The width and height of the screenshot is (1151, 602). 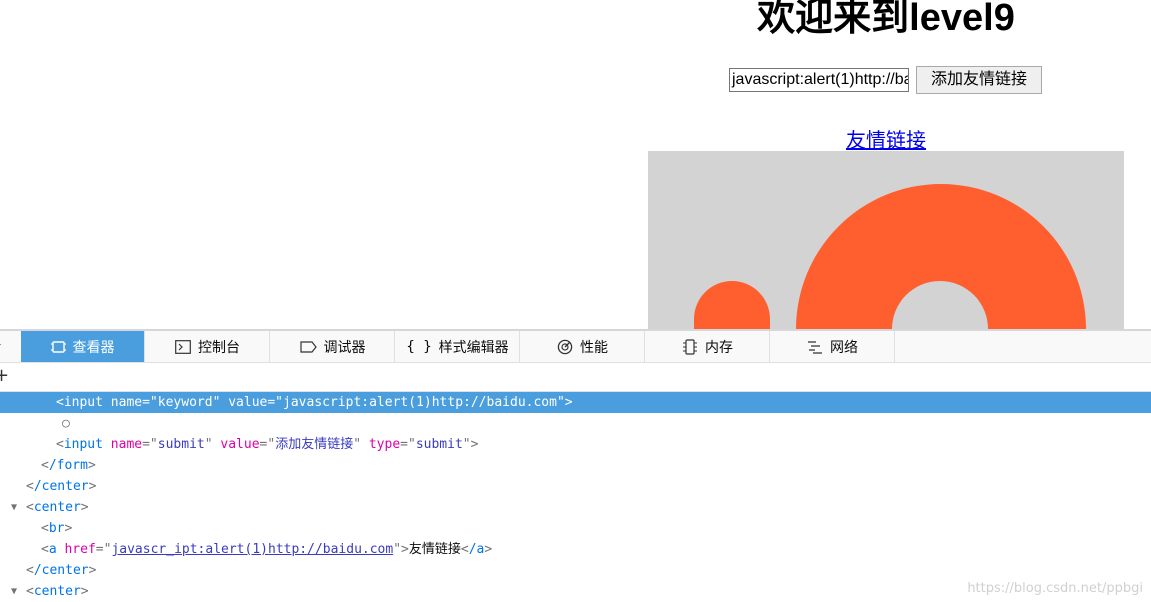 What do you see at coordinates (384, 444) in the screenshot?
I see `attr-name: type` at bounding box center [384, 444].